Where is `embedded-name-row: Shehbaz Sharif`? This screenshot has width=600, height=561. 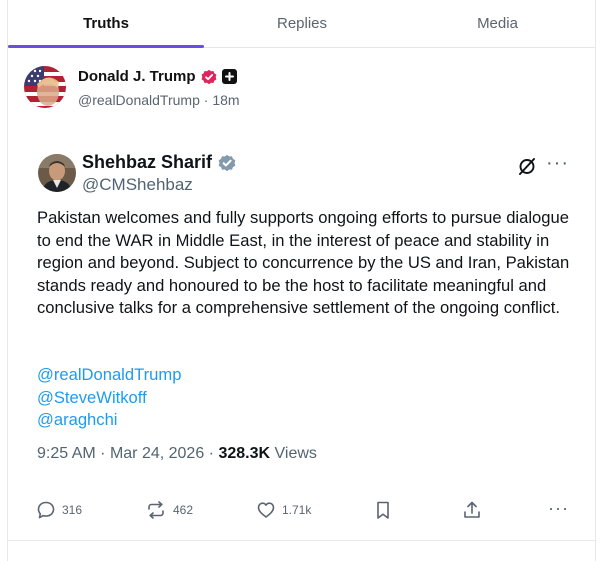
embedded-name-row: Shehbaz Sharif is located at coordinates (159, 162).